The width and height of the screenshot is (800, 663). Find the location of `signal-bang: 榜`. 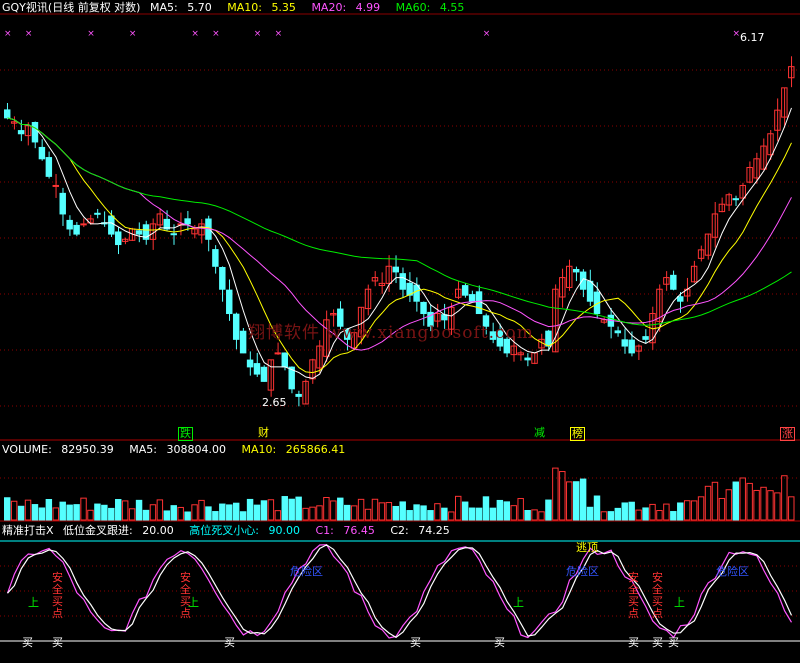

signal-bang: 榜 is located at coordinates (577, 434).